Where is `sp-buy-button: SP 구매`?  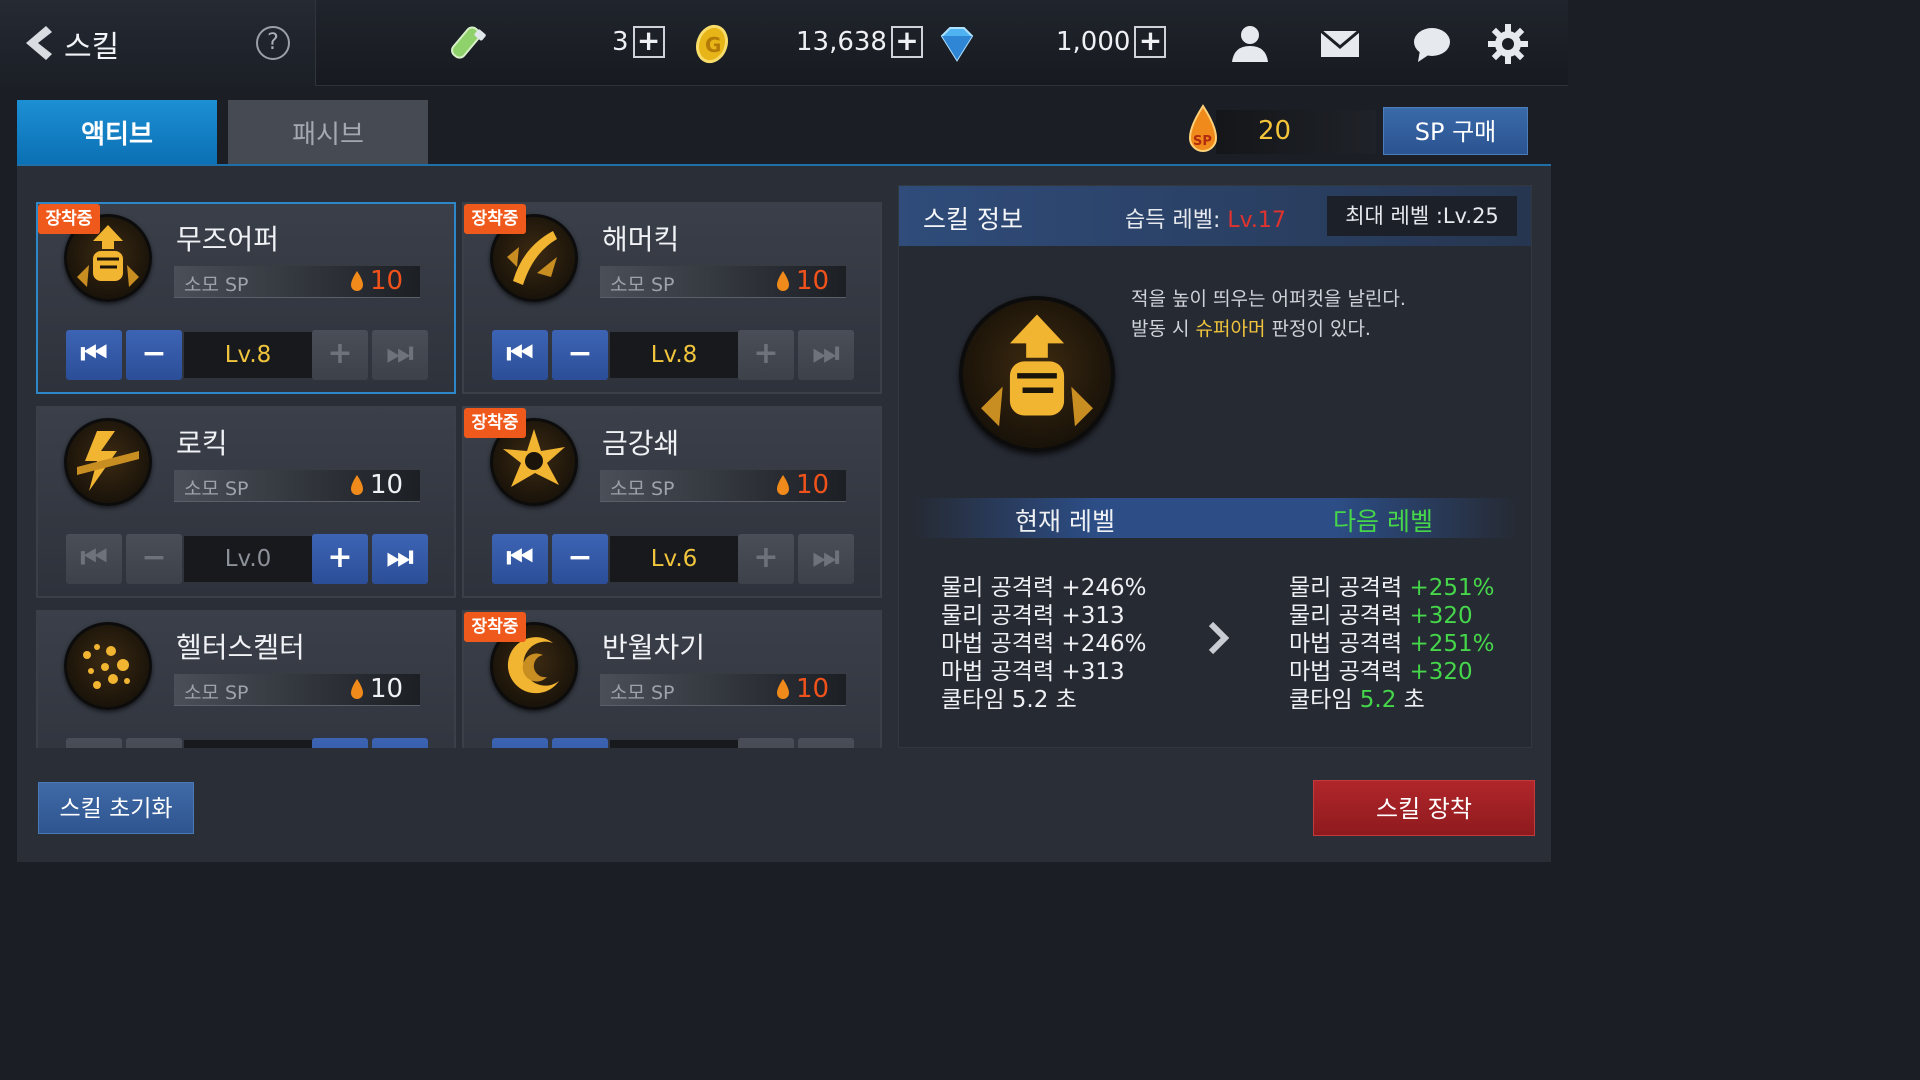 sp-buy-button: SP 구매 is located at coordinates (1455, 131).